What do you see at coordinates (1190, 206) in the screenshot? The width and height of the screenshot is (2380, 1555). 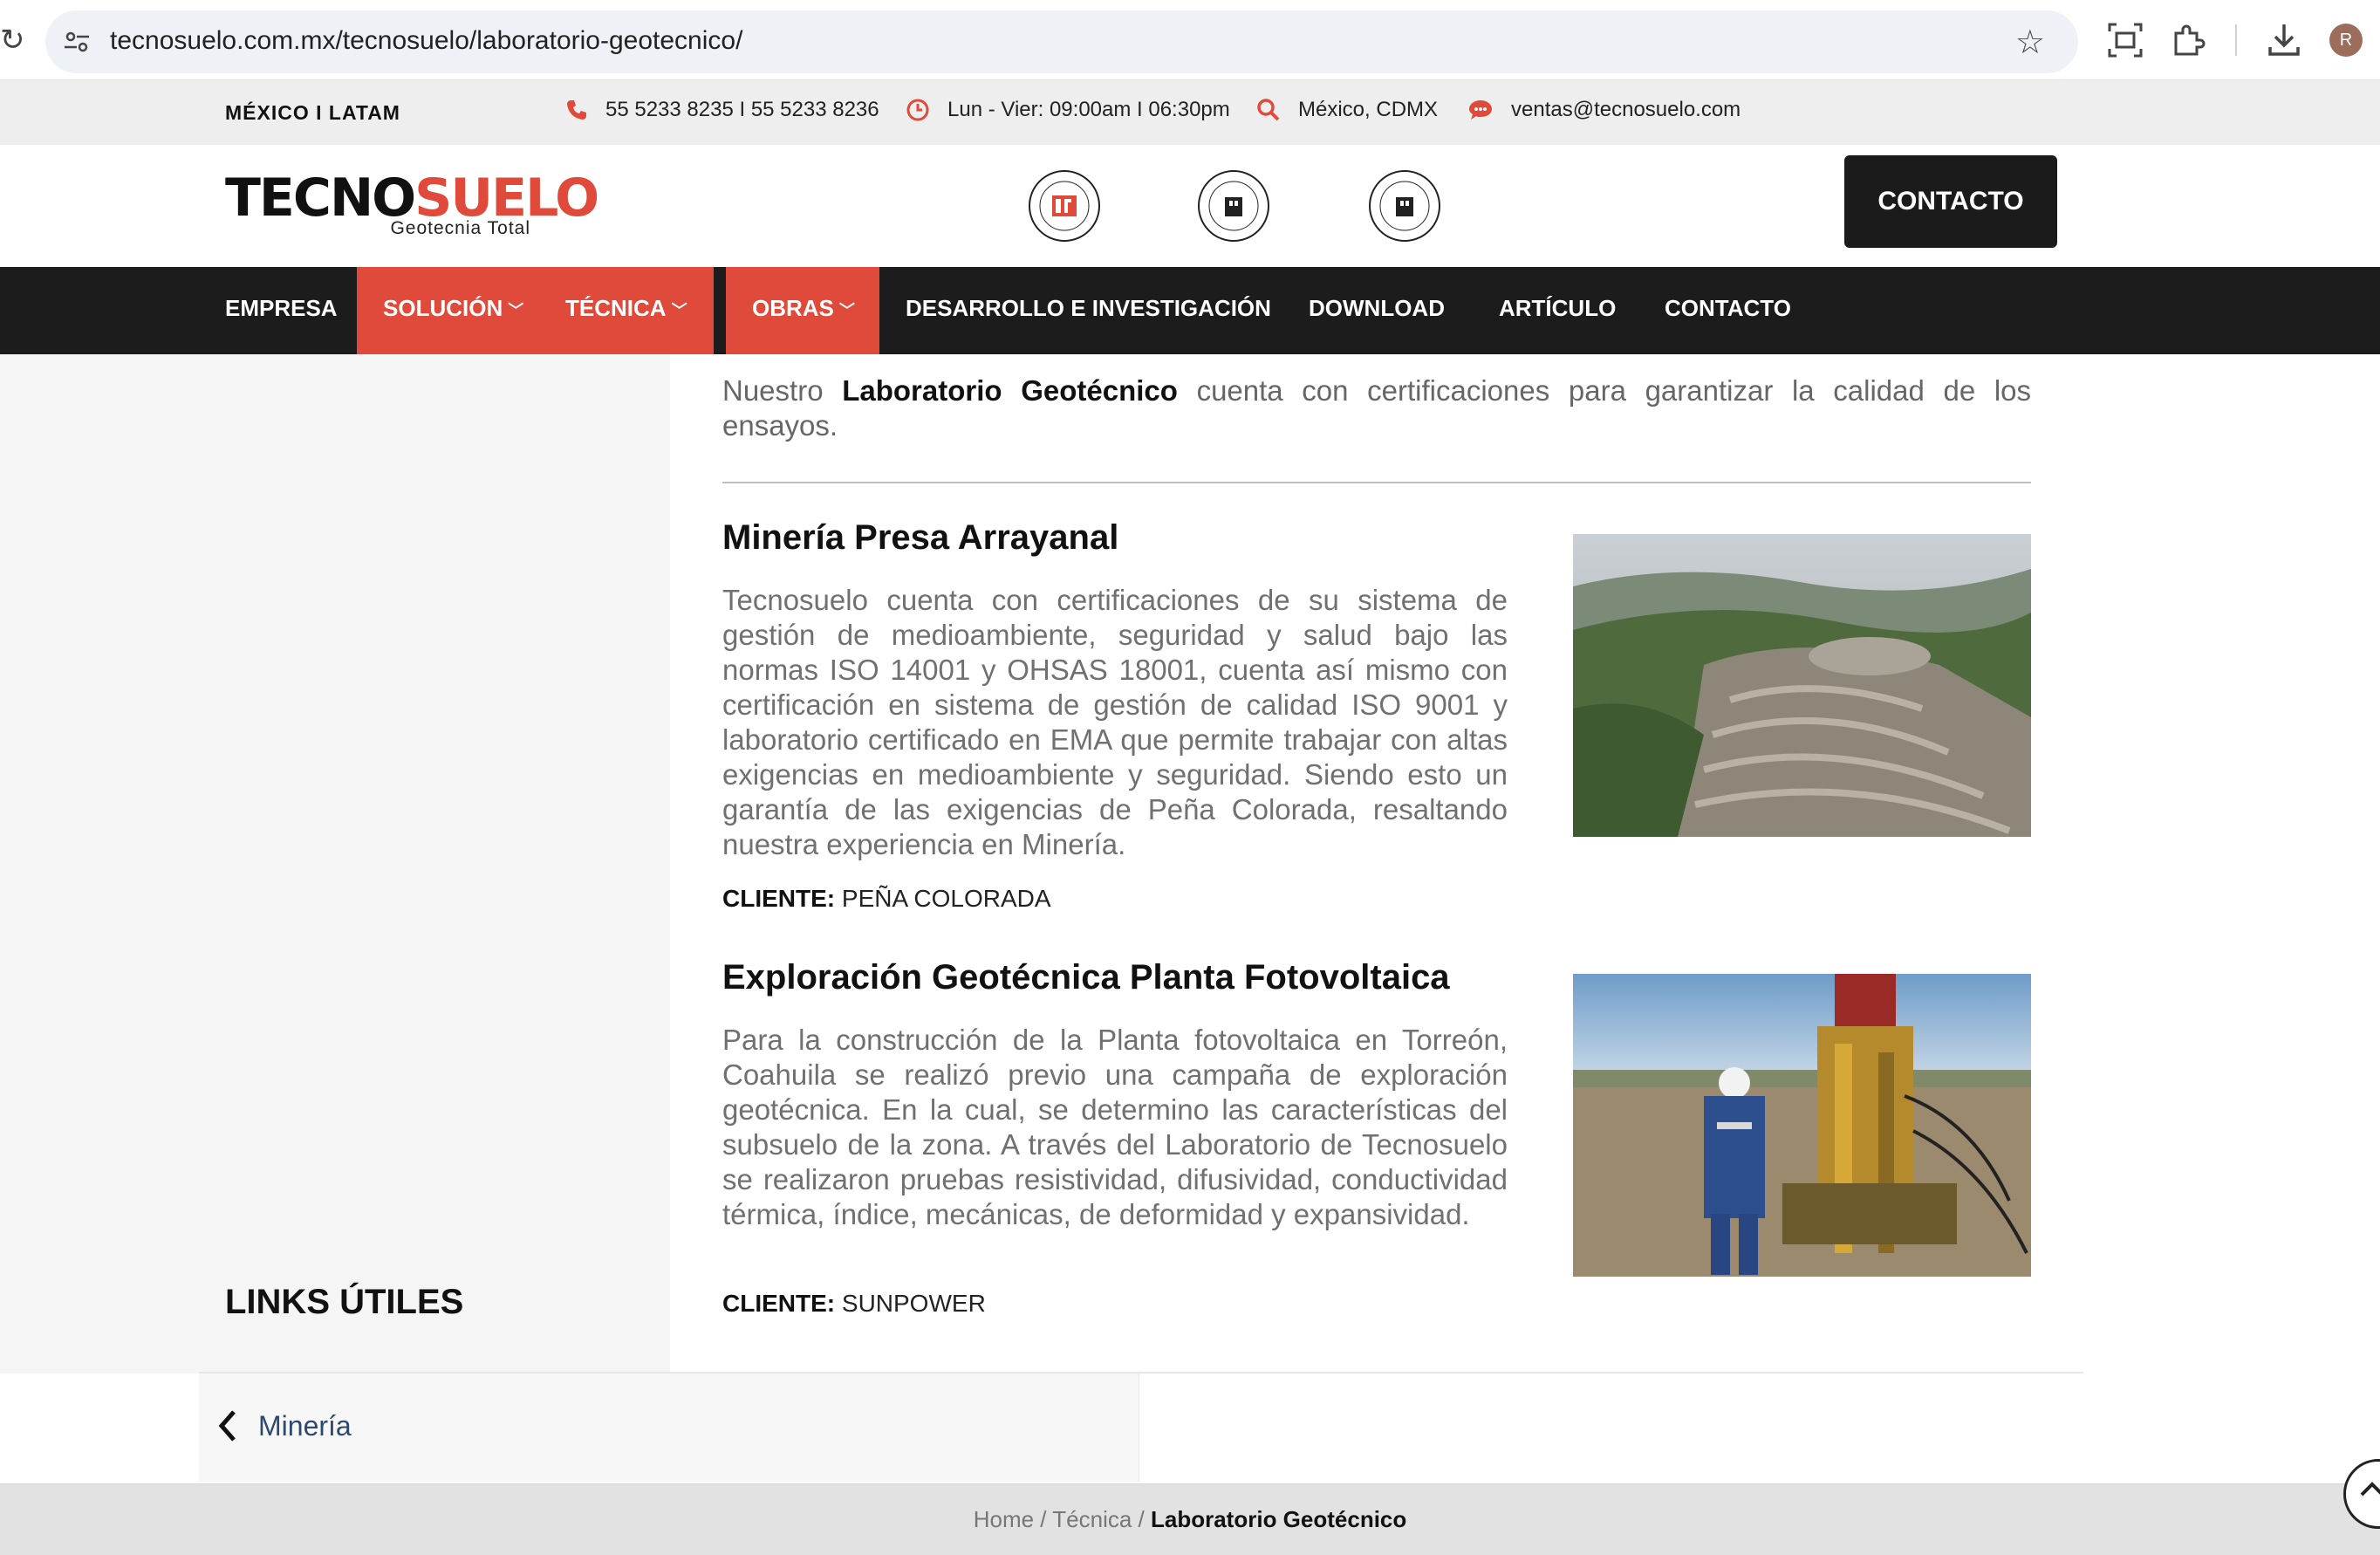 I see `site-header: TECNOSUELO Geotecnia Total CONTACTO` at bounding box center [1190, 206].